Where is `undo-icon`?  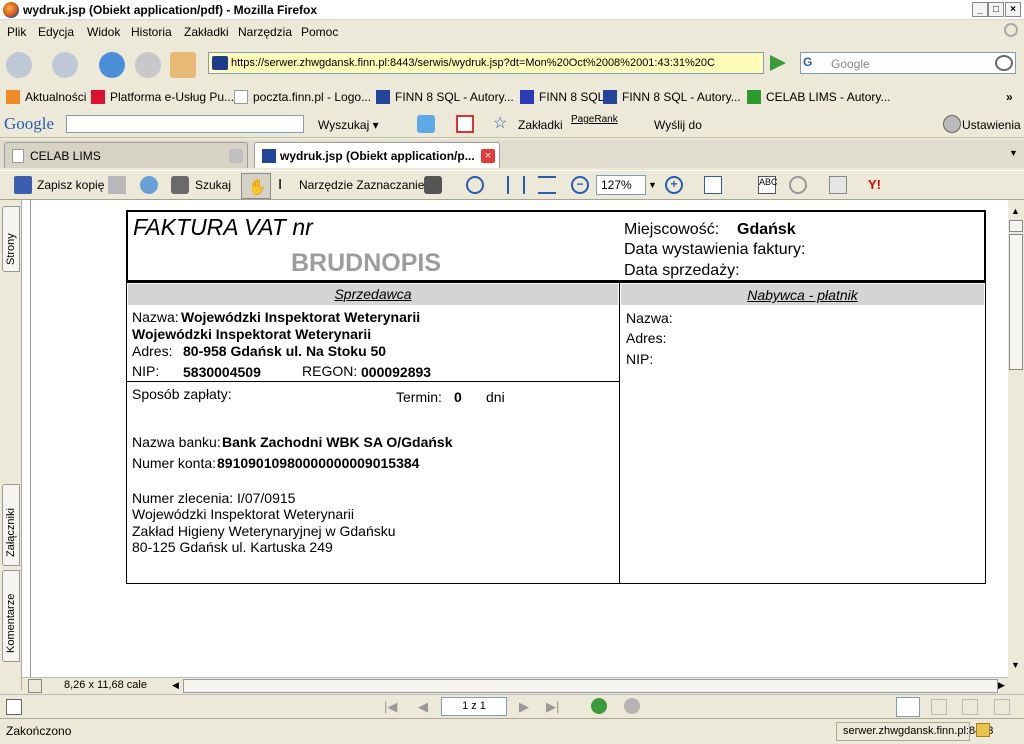 undo-icon is located at coordinates (798, 185).